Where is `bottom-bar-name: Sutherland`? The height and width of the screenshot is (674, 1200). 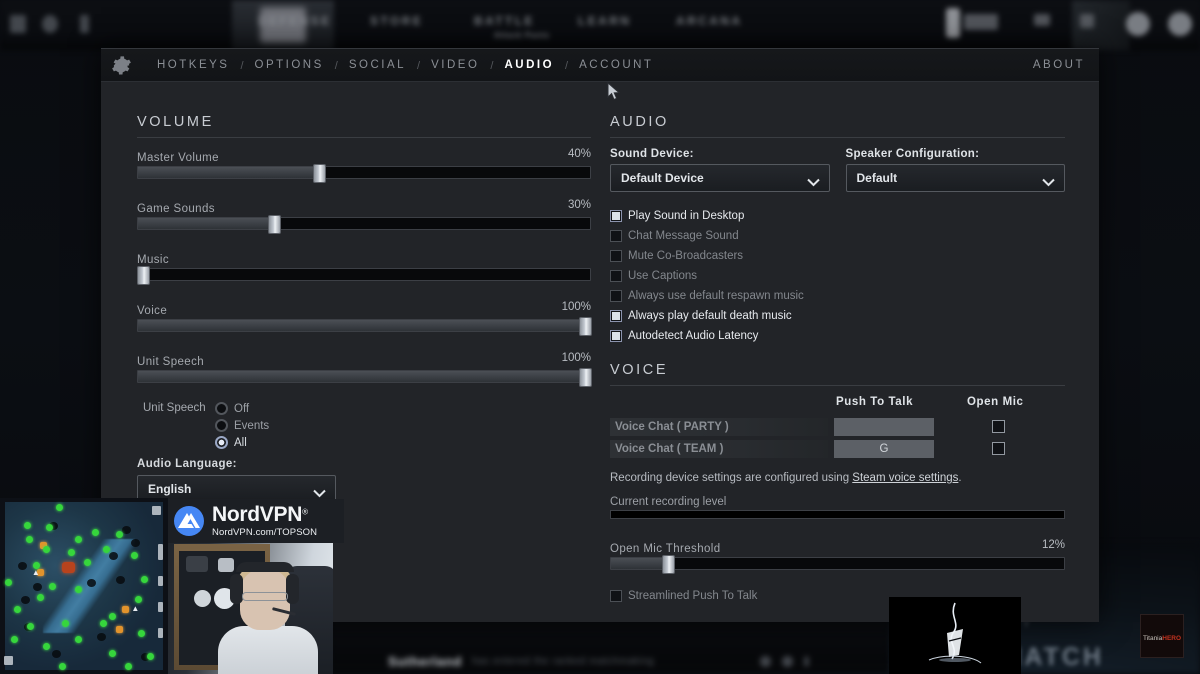
bottom-bar-name: Sutherland is located at coordinates (425, 661).